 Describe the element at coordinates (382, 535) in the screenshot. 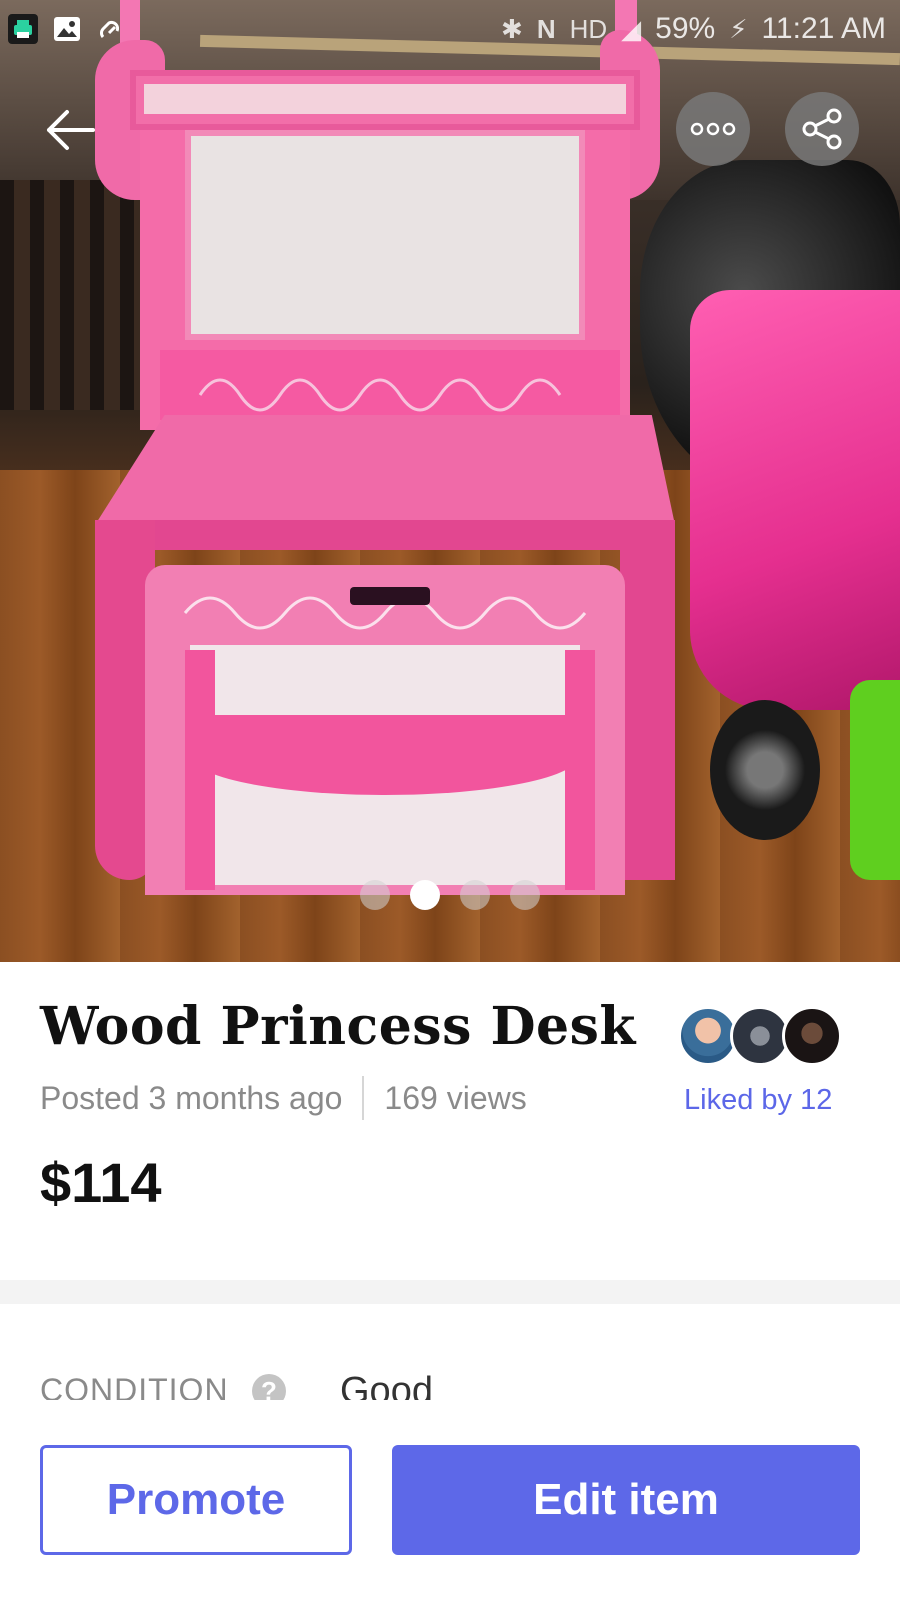

I see `desk-surface-edge` at that location.